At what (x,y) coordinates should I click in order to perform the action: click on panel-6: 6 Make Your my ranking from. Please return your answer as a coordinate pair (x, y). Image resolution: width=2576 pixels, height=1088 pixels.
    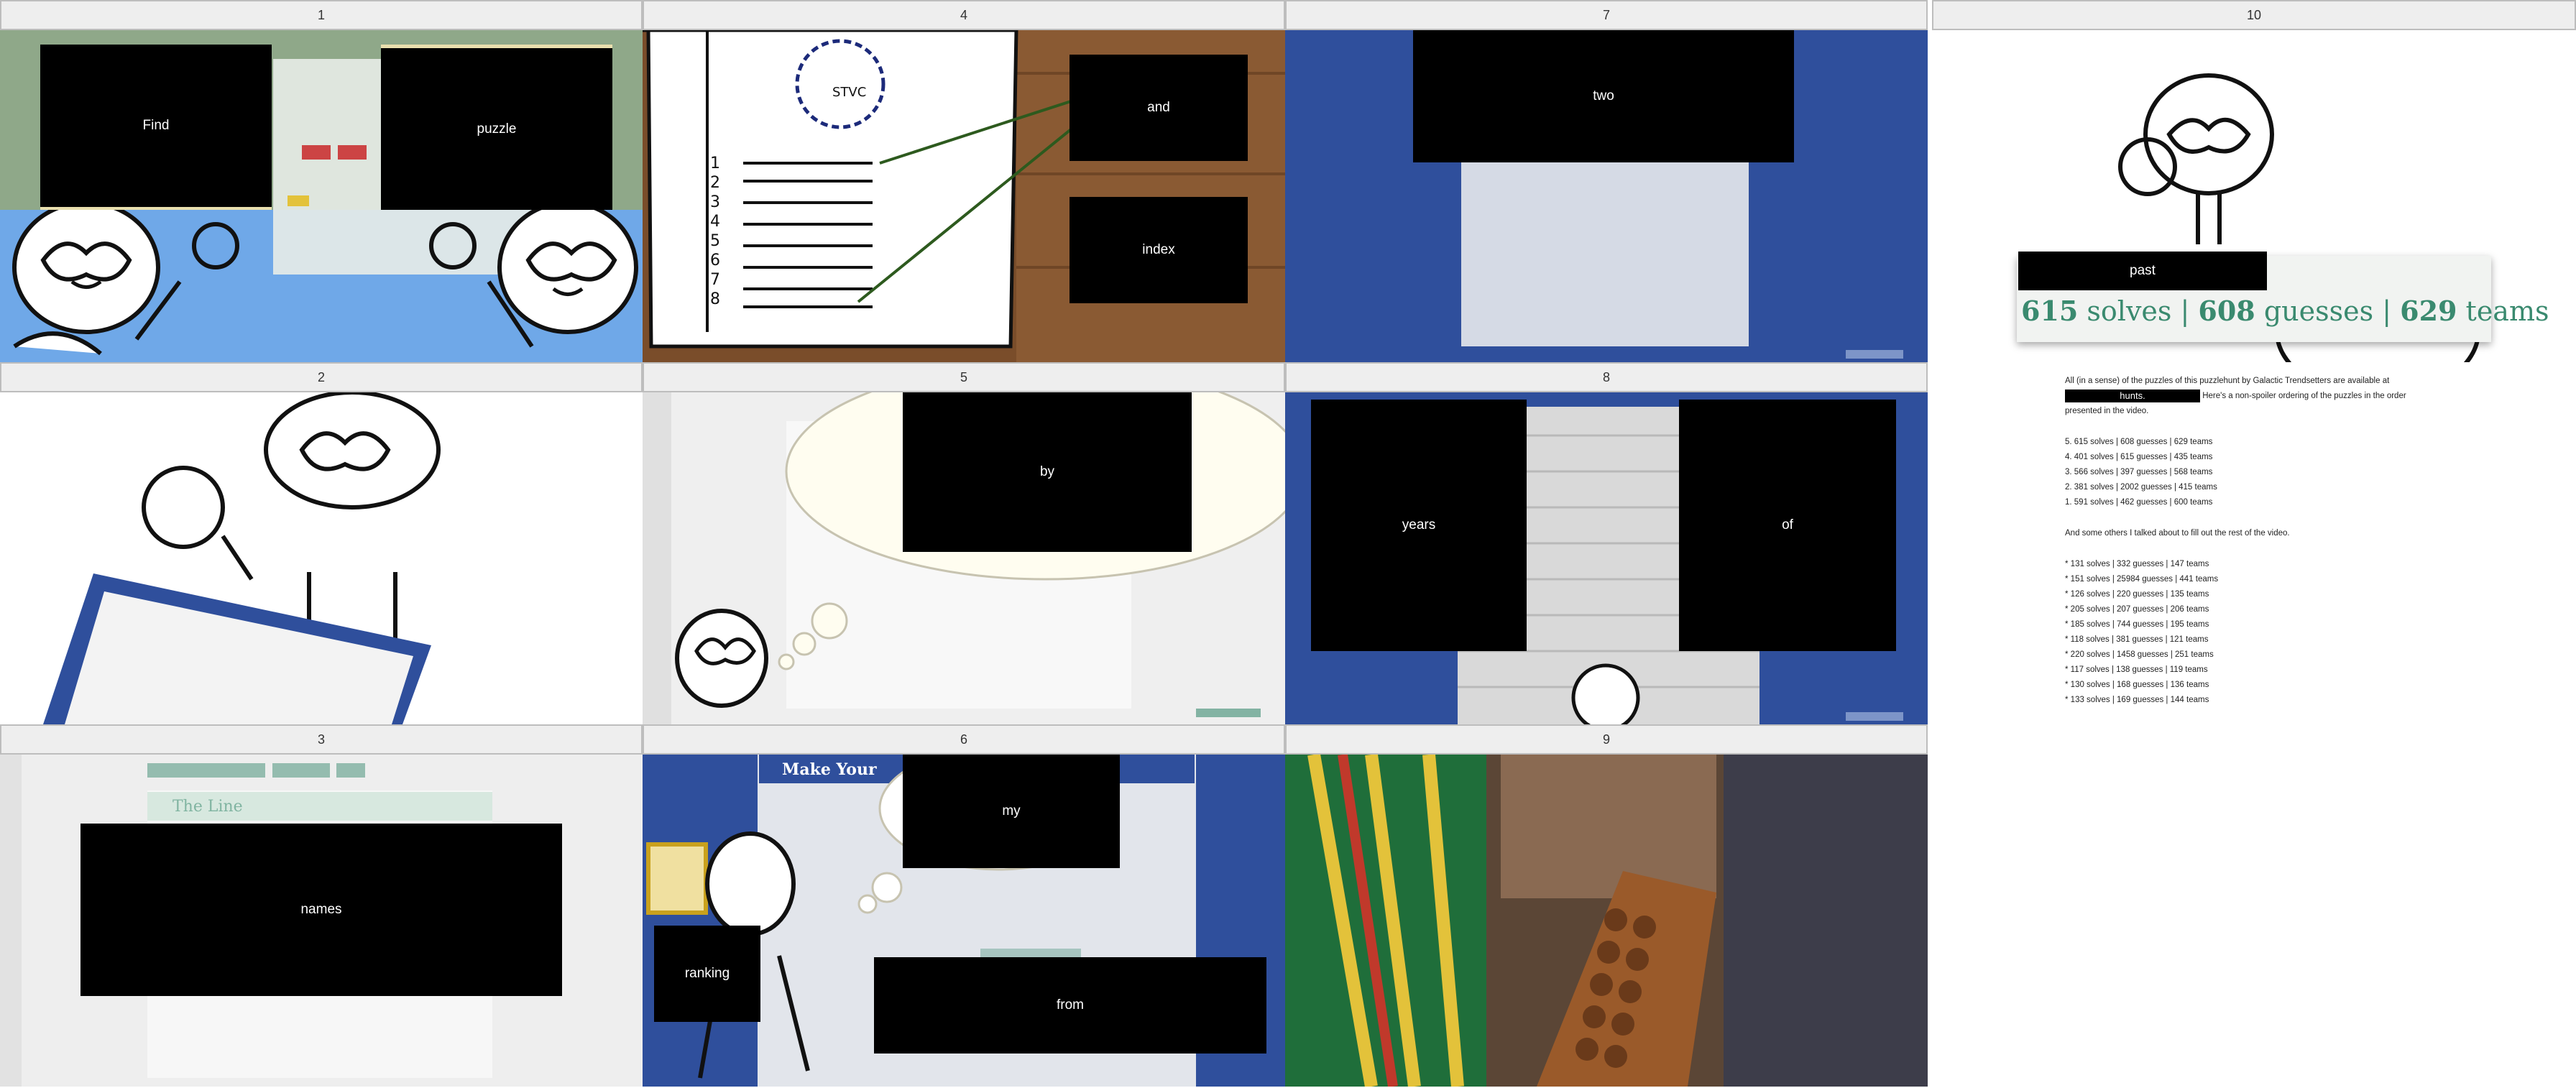
    Looking at the image, I should click on (964, 905).